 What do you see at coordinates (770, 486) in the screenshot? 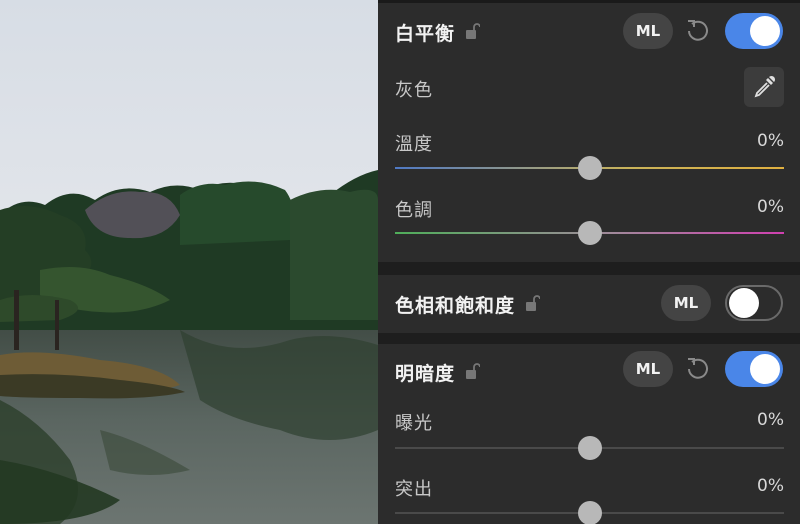
I see `highlights-value: 0%` at bounding box center [770, 486].